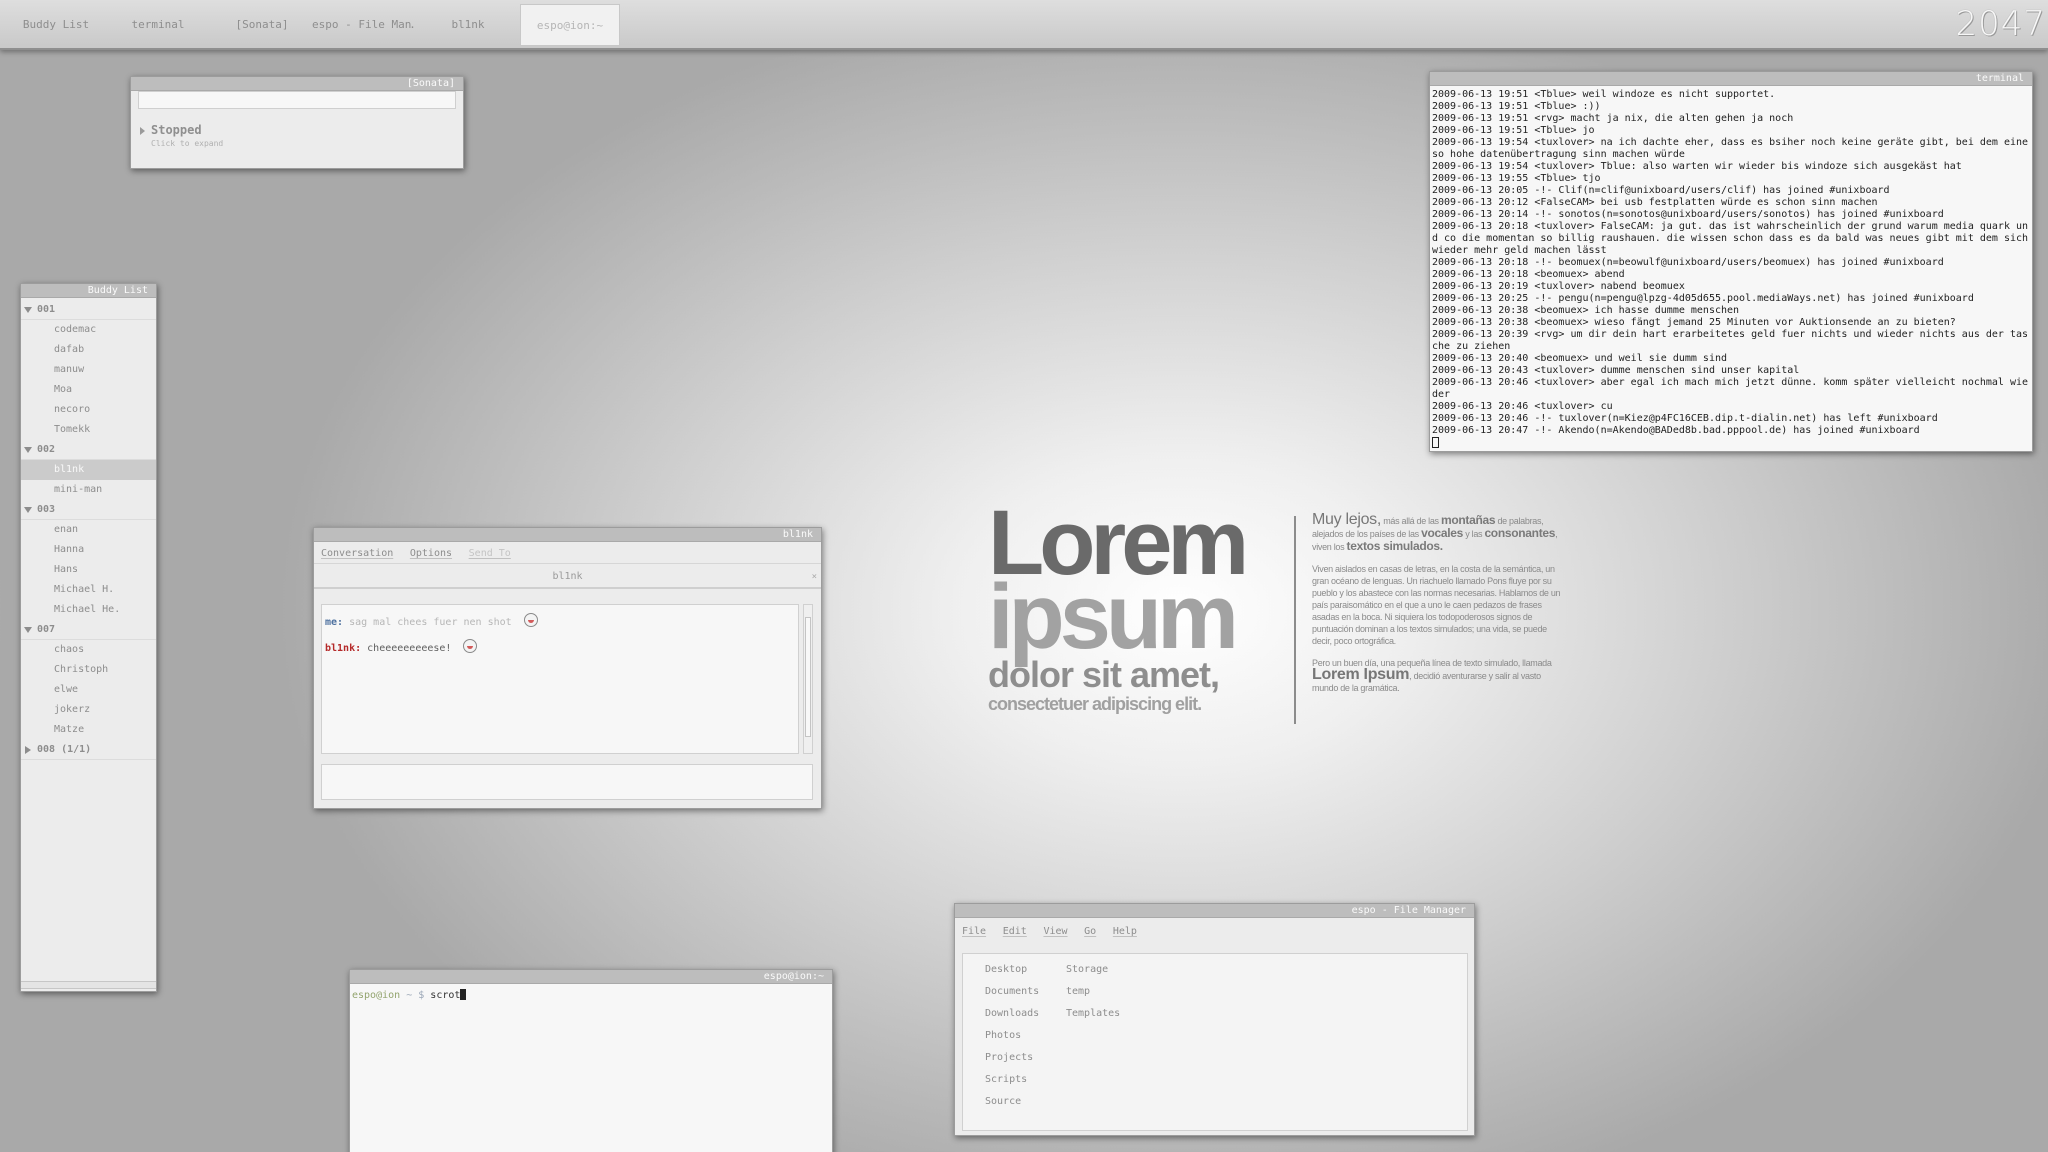 Image resolution: width=2048 pixels, height=1152 pixels. What do you see at coordinates (88, 610) in the screenshot?
I see `buddy-item: Michael He.` at bounding box center [88, 610].